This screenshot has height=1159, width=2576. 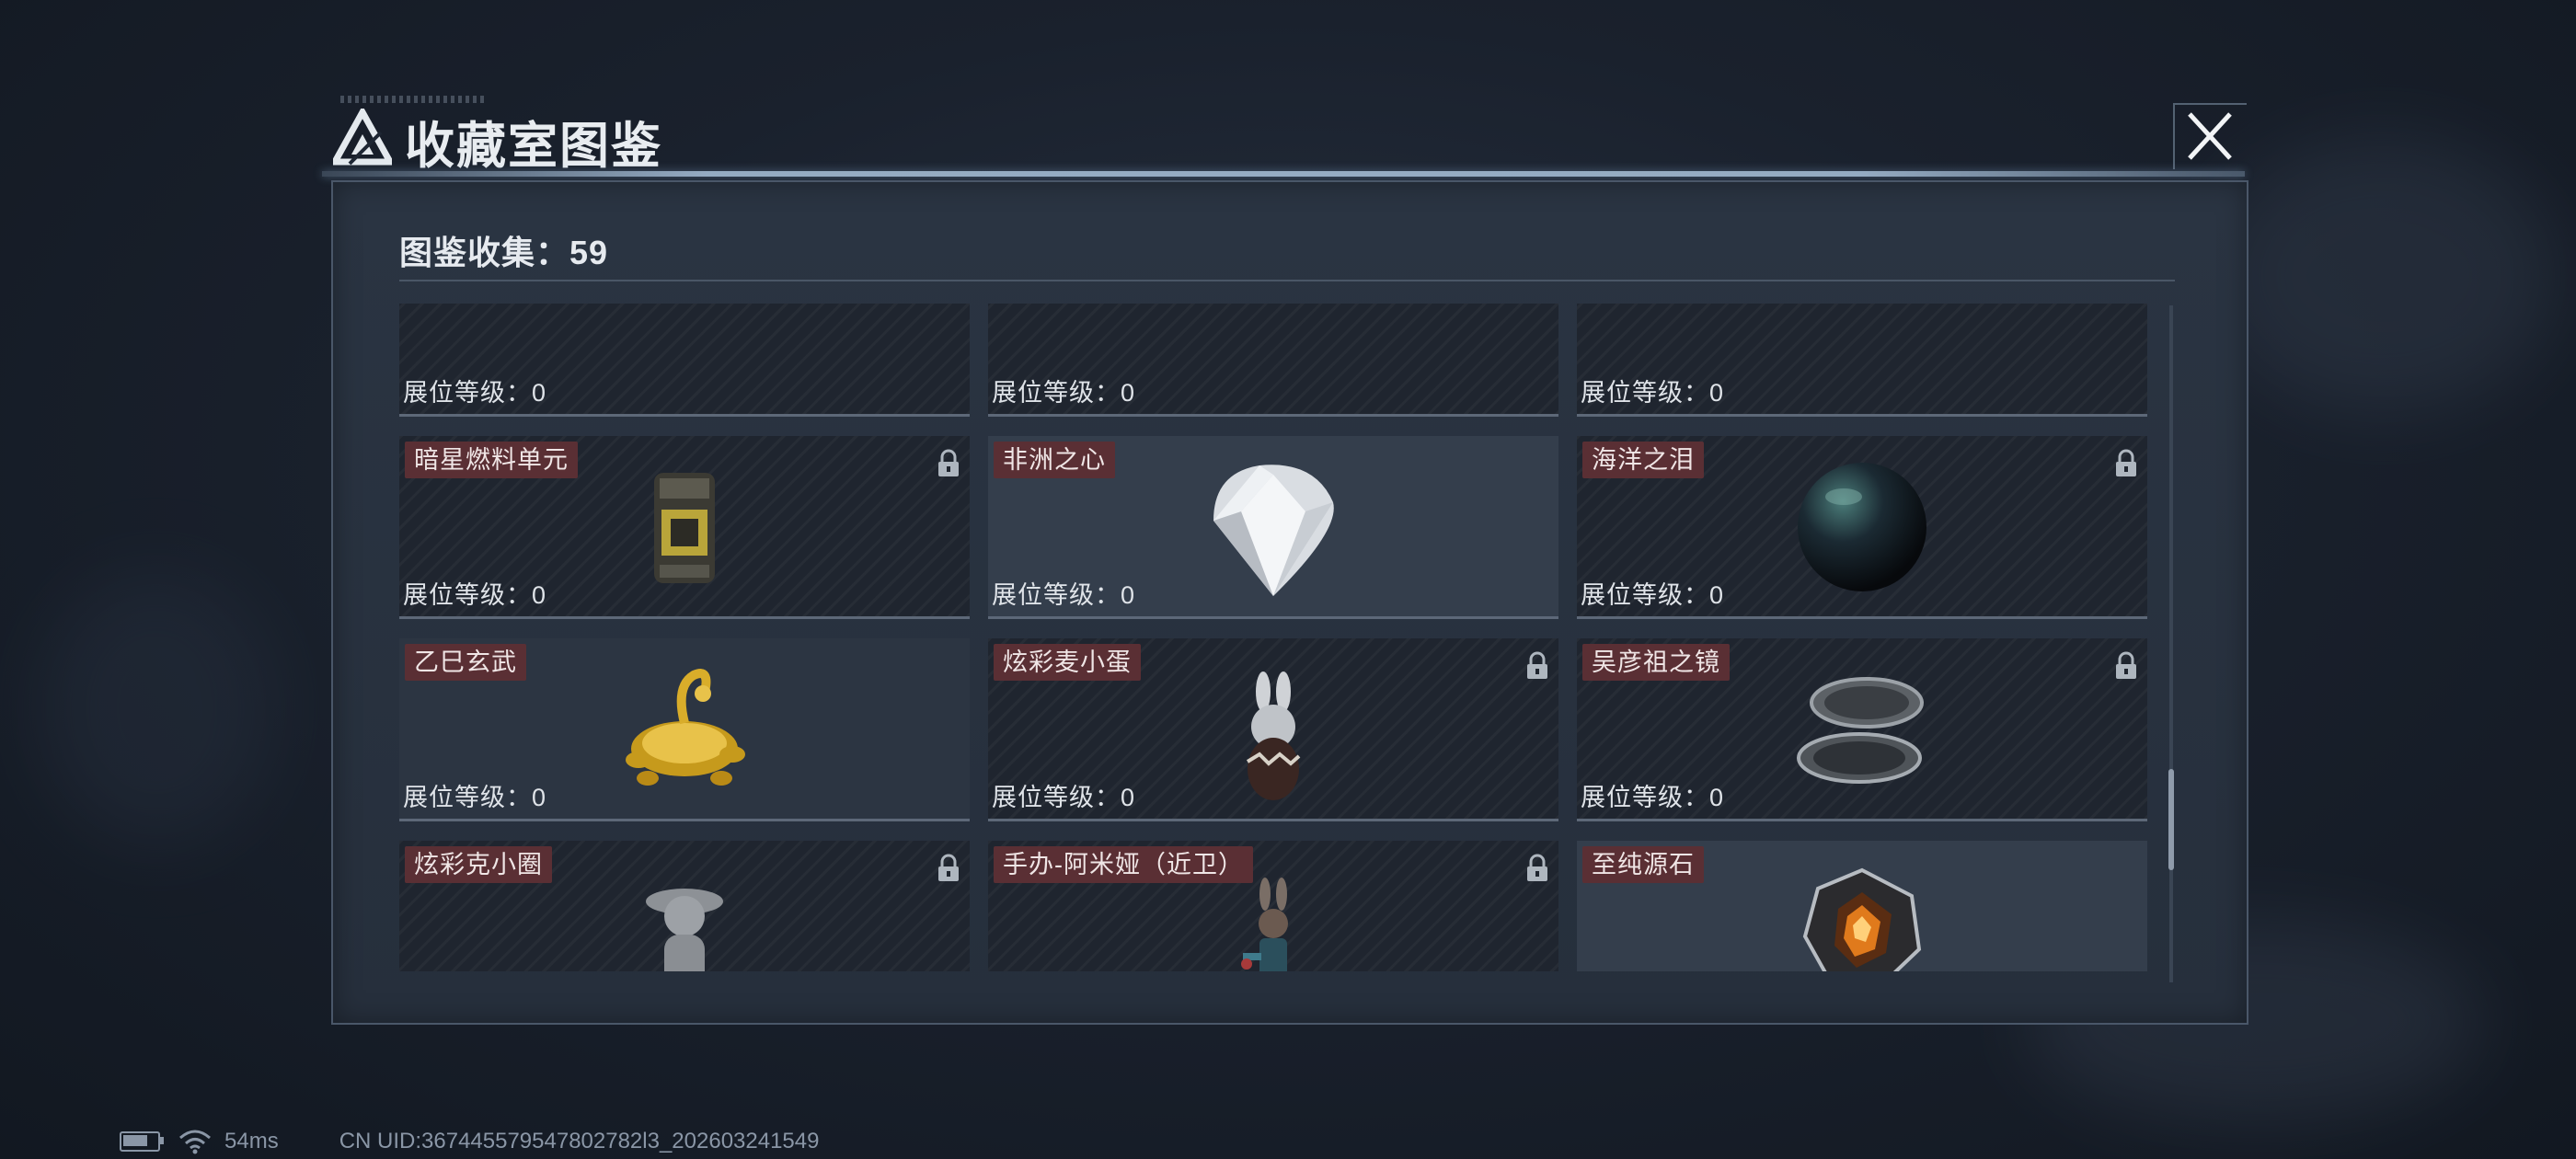 I want to click on collection-card: 海洋之泪 展位等级：0, so click(x=1862, y=527).